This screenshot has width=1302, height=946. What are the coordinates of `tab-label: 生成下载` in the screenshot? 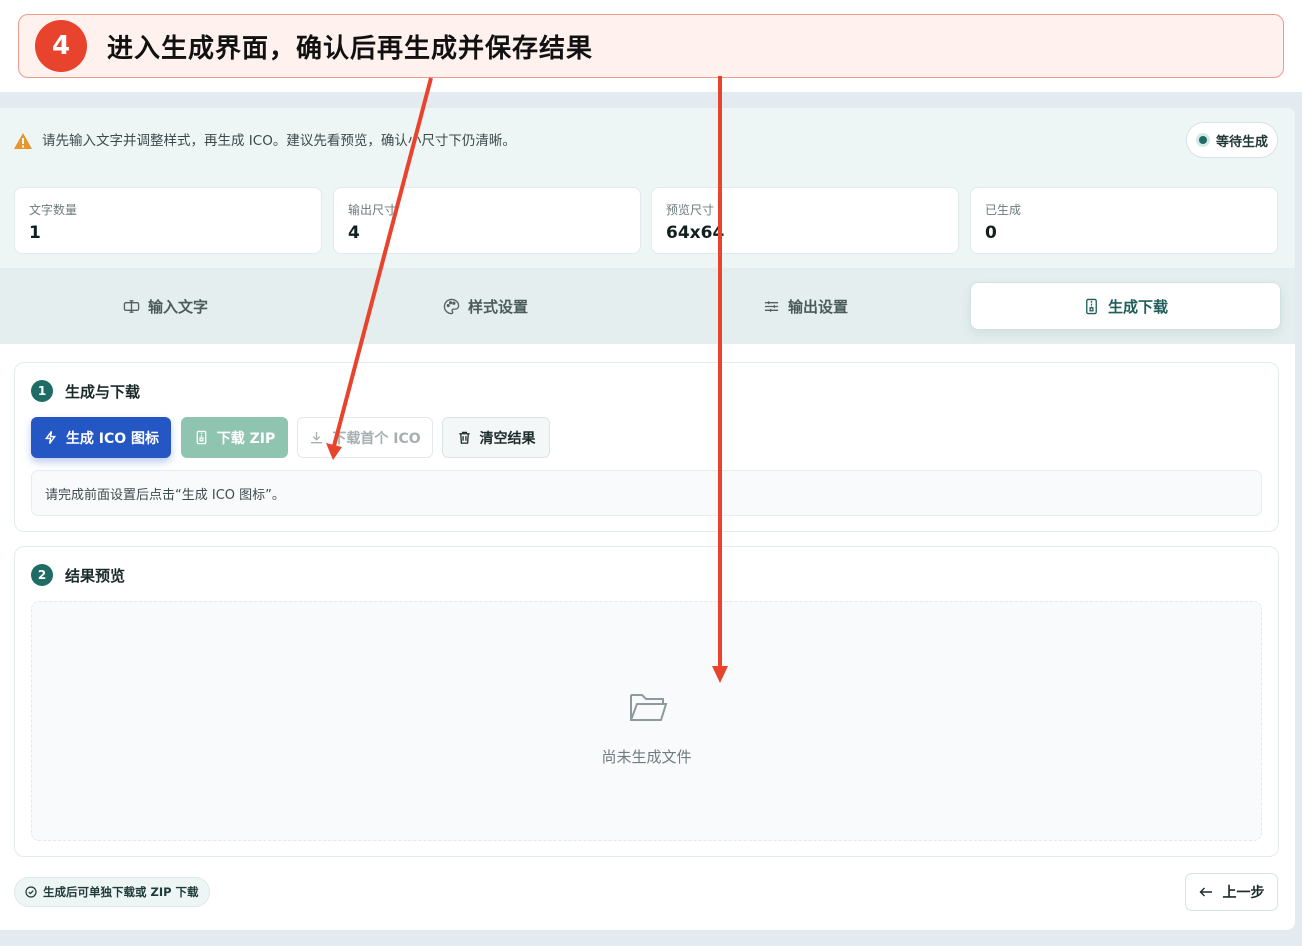 It's located at (1137, 306).